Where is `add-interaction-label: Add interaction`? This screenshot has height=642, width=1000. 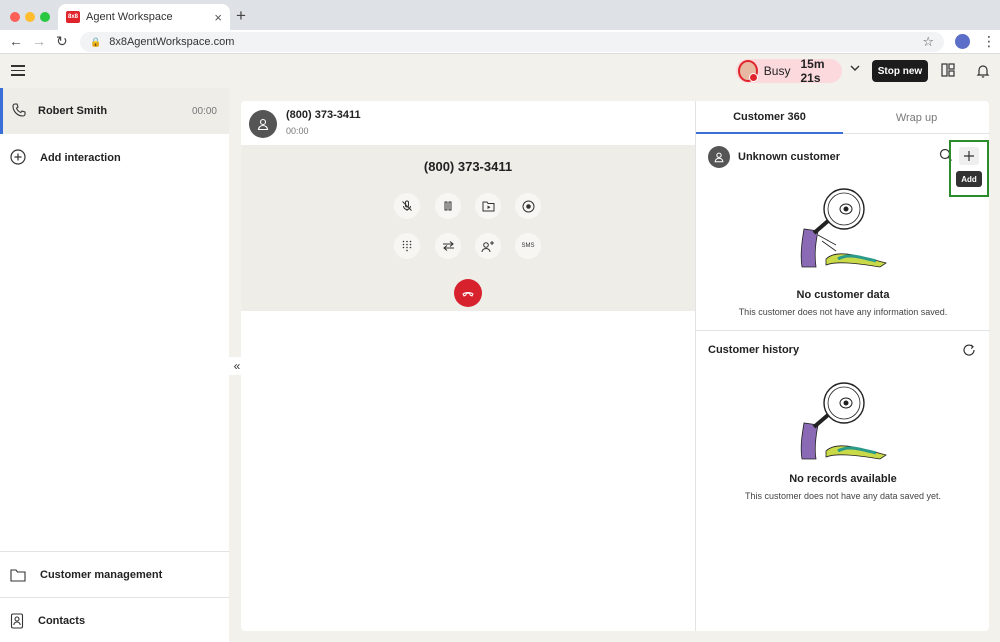 add-interaction-label: Add interaction is located at coordinates (80, 158).